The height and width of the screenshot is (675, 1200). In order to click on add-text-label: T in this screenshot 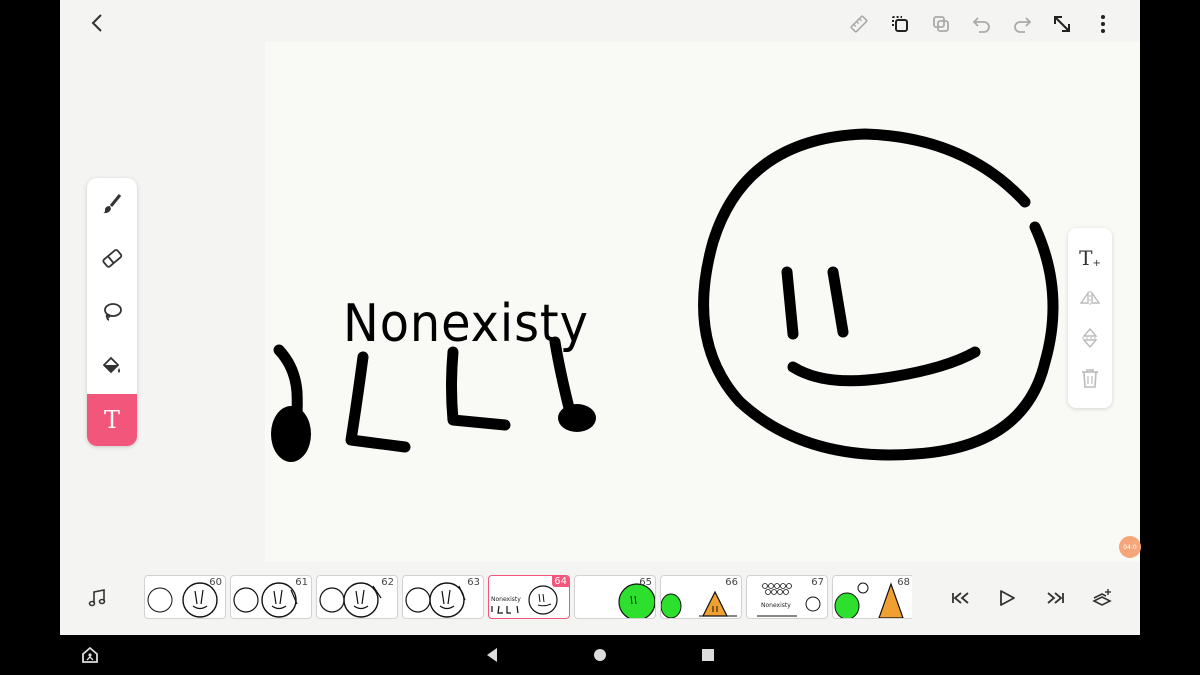, I will do `click(1086, 258)`.